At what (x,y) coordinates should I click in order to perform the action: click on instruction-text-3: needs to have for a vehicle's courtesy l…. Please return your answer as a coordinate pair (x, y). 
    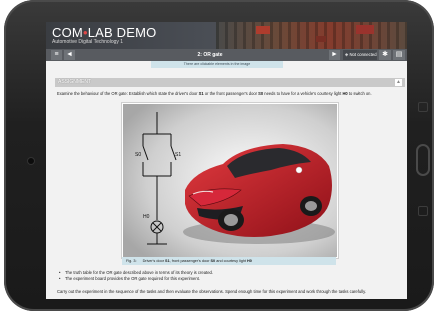
    Looking at the image, I should click on (303, 93).